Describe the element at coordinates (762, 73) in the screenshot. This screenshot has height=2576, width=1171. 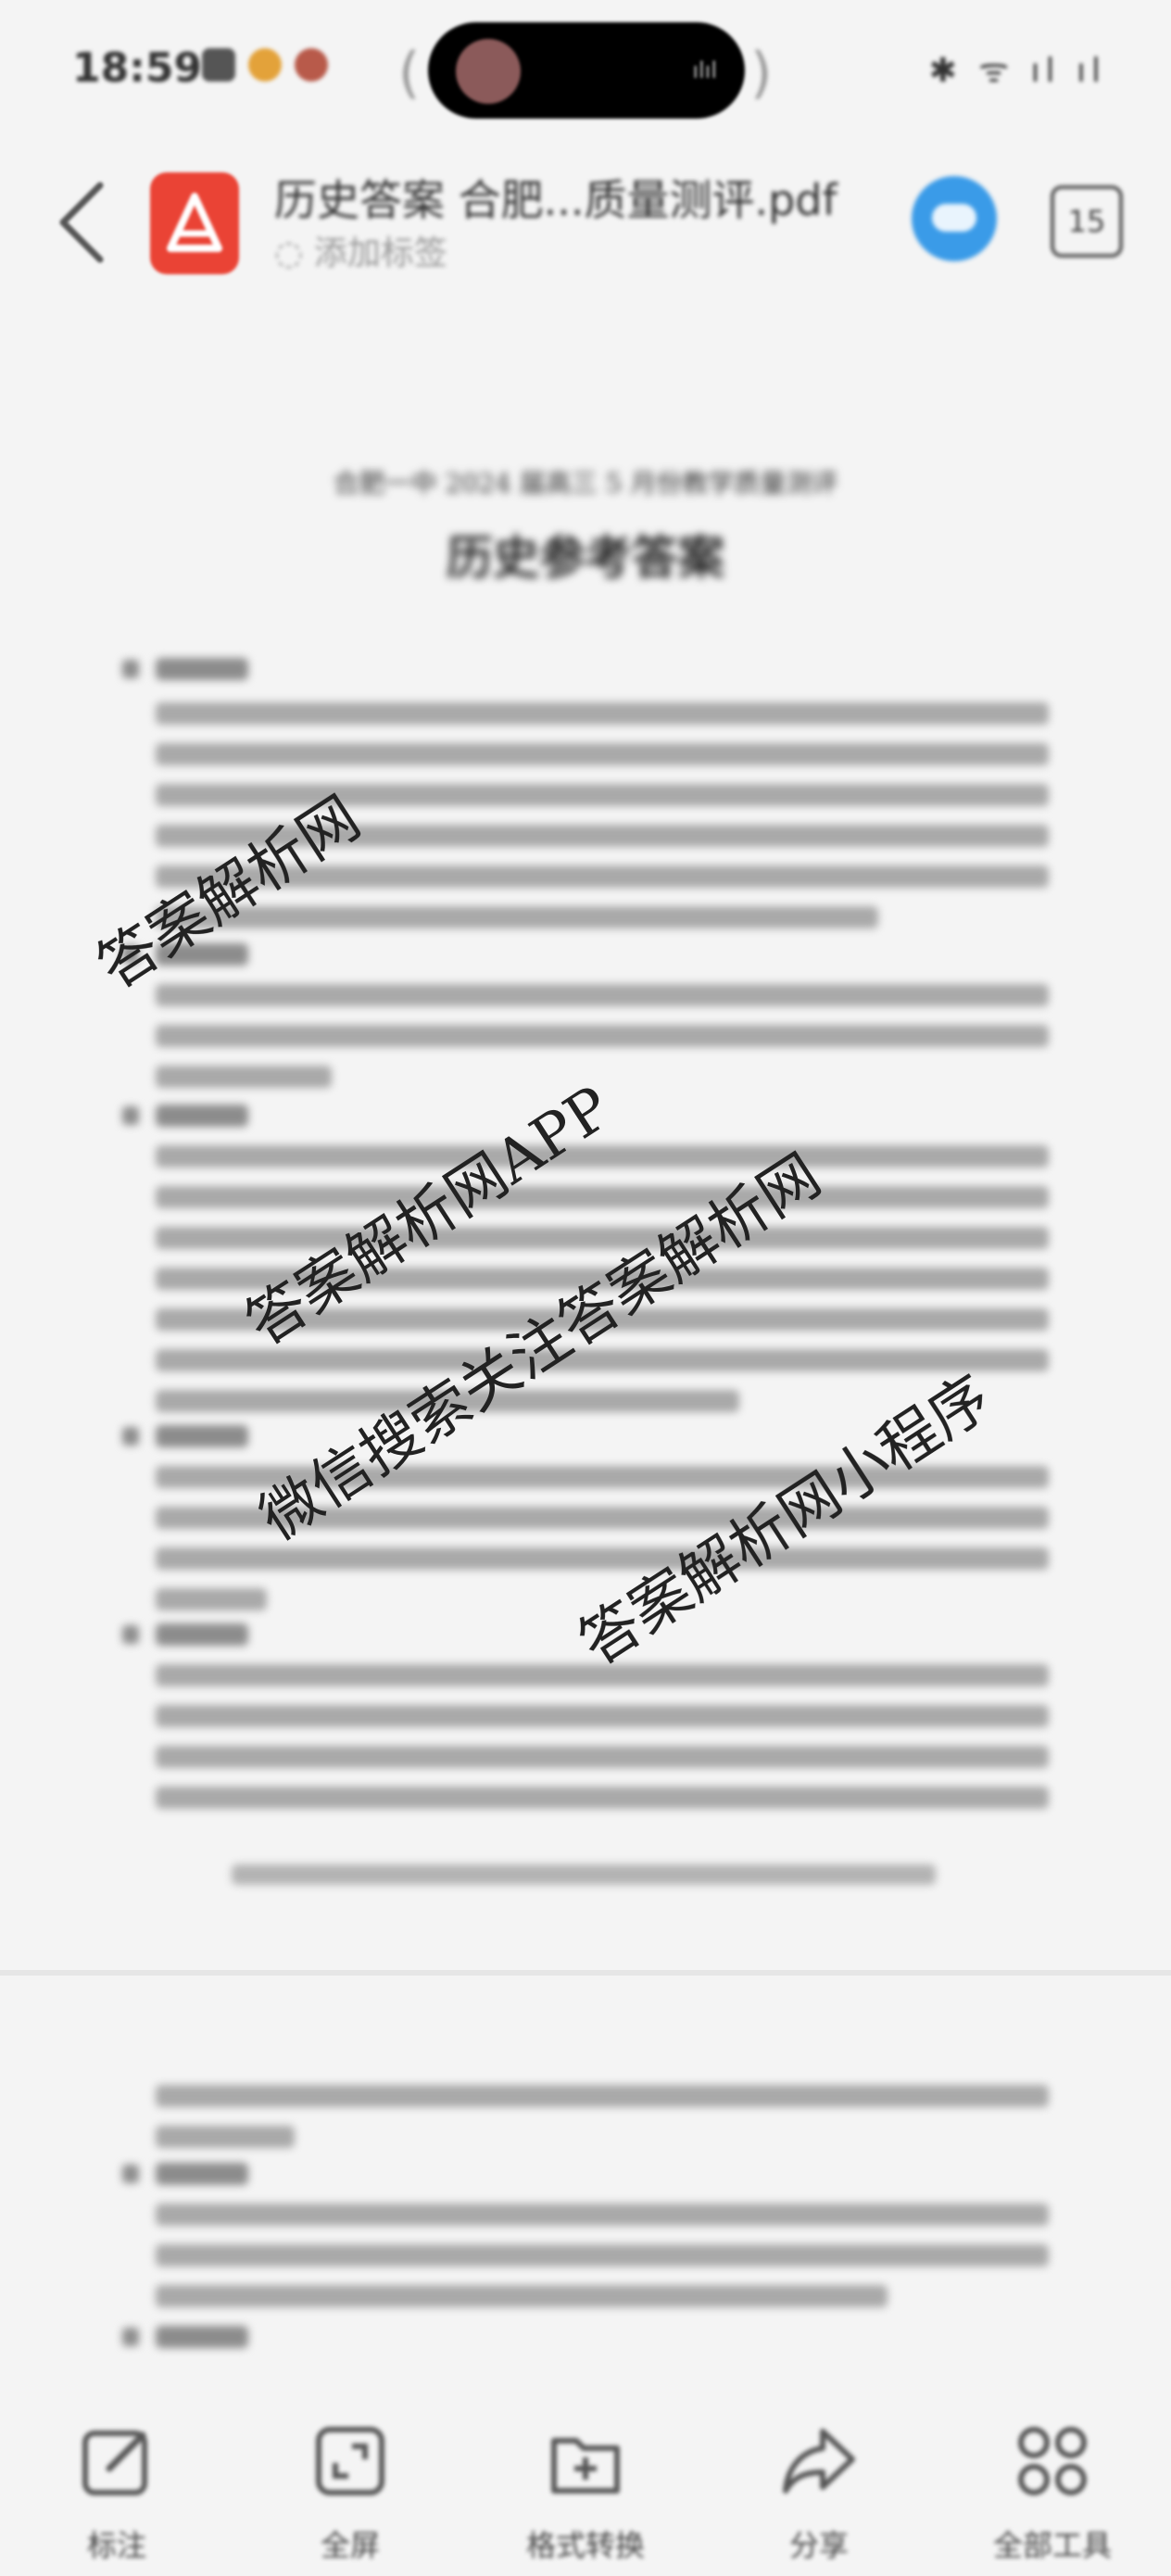
I see `bracket-right-icon: )` at that location.